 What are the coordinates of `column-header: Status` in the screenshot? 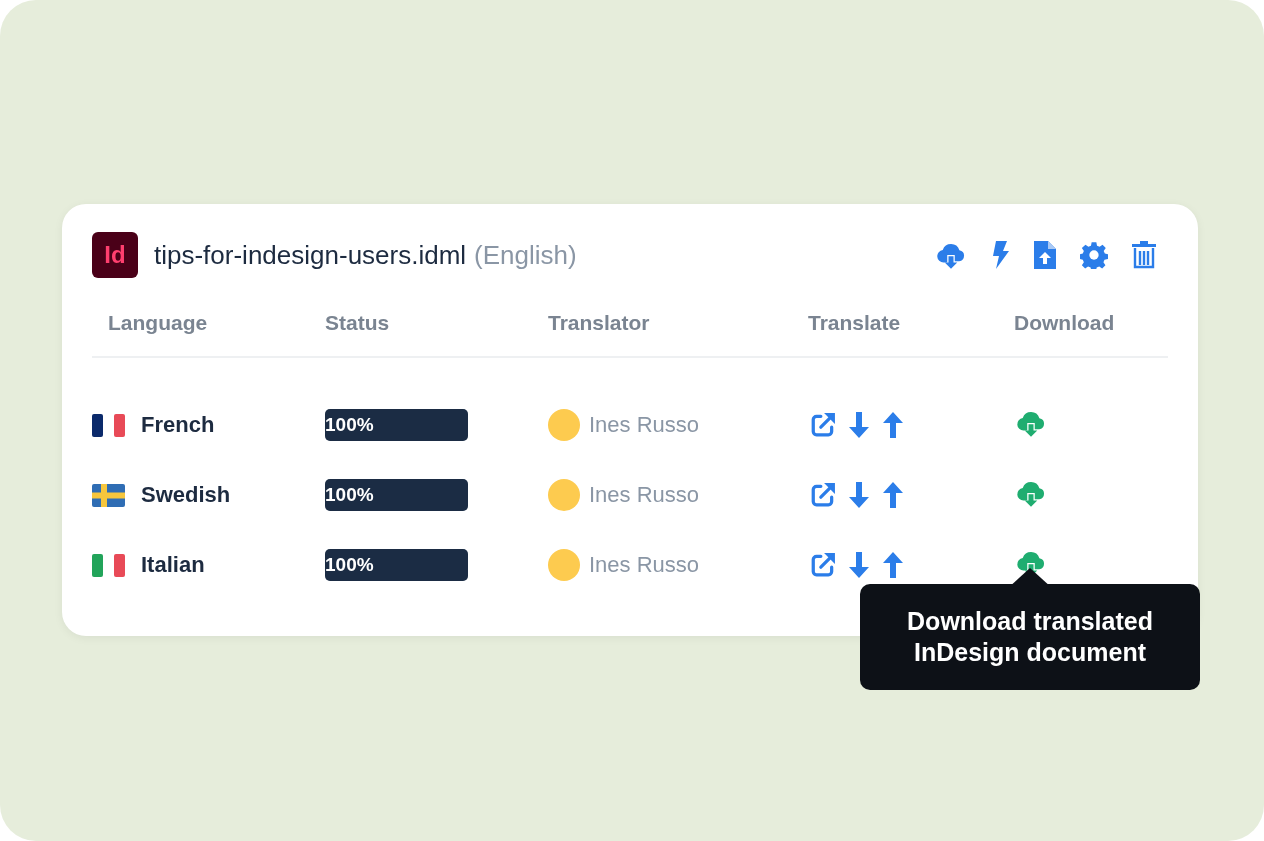 It's located at (436, 324).